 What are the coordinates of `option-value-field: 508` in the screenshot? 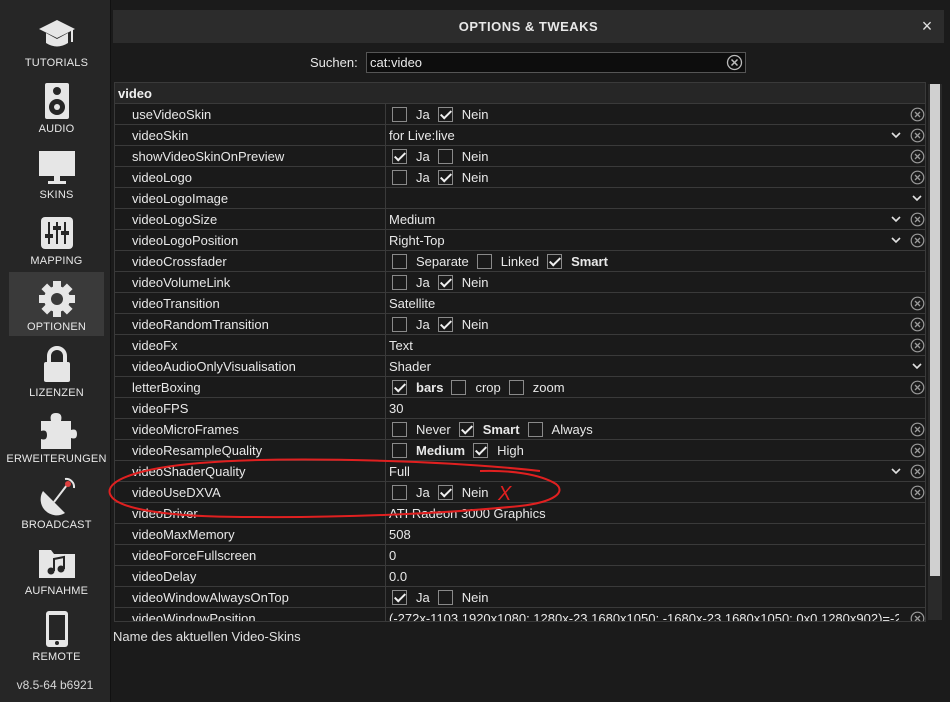 It's located at (644, 534).